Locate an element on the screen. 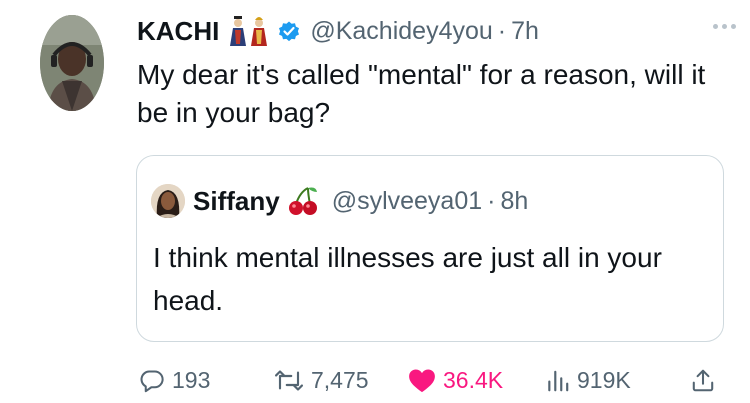 This screenshot has height=403, width=750. like-button: 36.4K is located at coordinates (455, 380).